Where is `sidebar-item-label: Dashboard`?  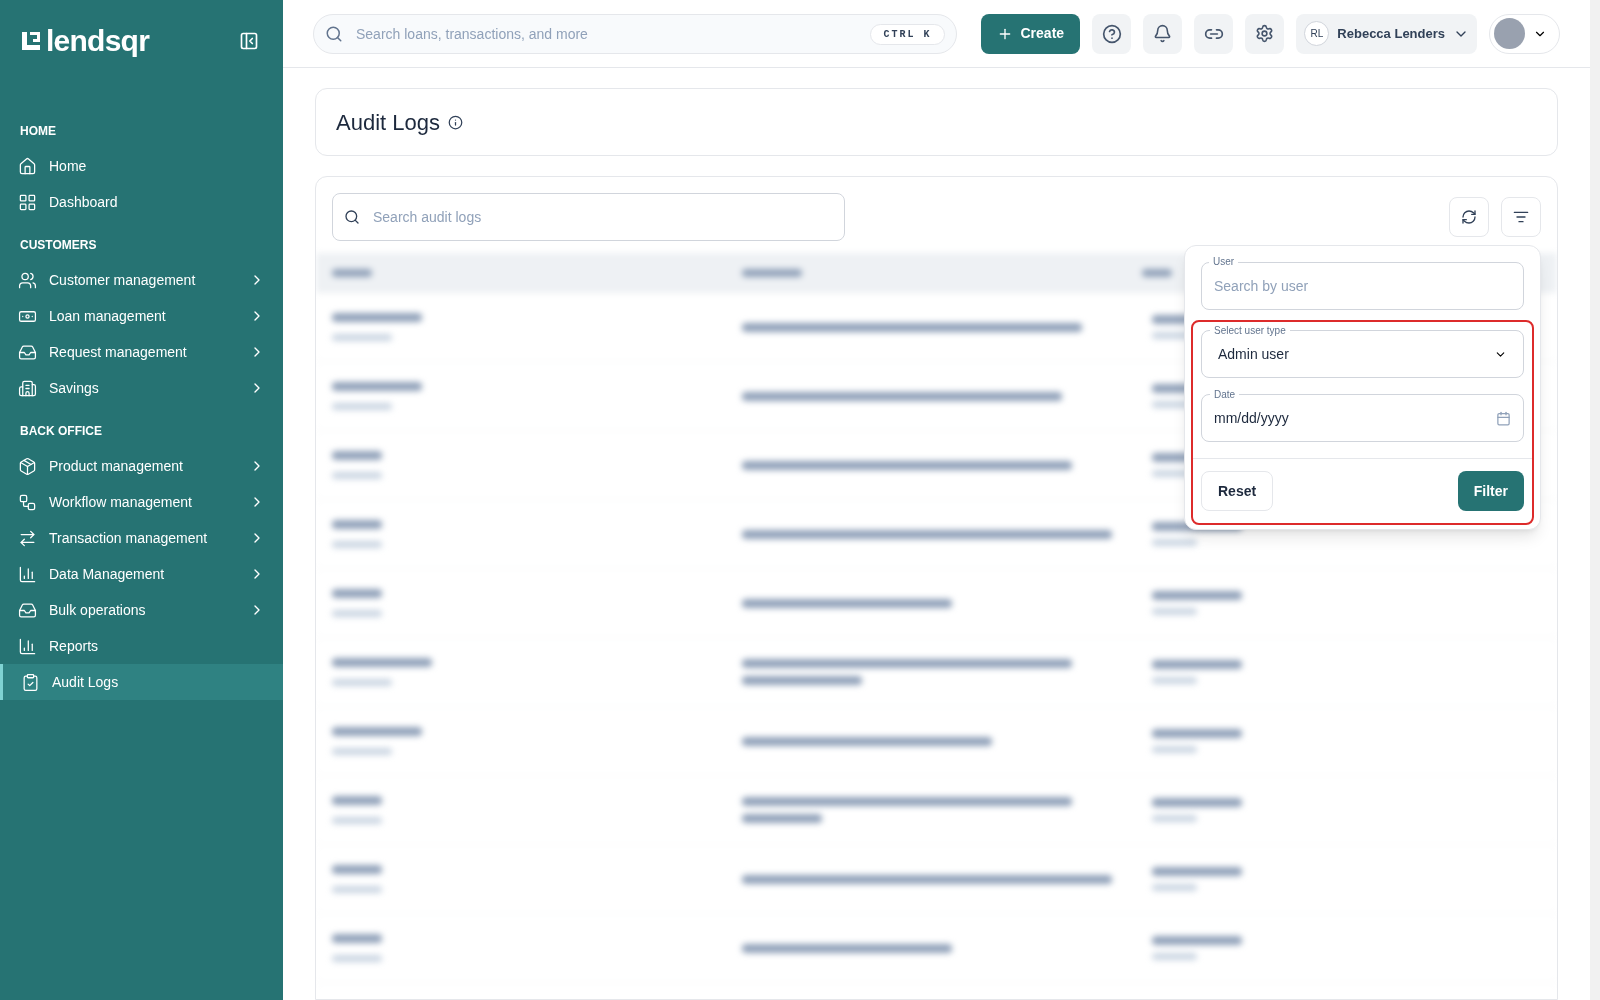
sidebar-item-label: Dashboard is located at coordinates (84, 202).